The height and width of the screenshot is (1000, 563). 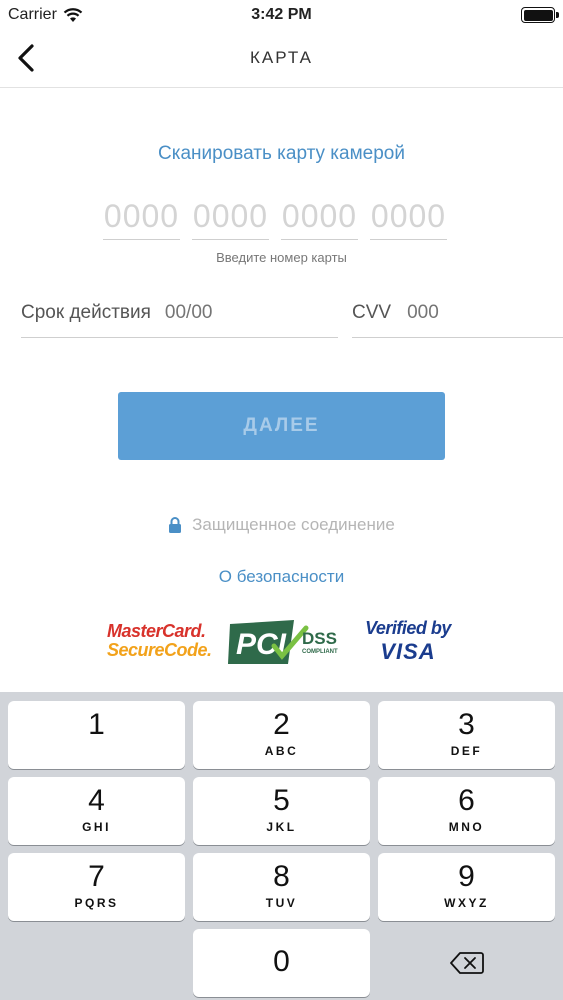 What do you see at coordinates (408, 628) in the screenshot?
I see `visa-logo-line1: Verified by` at bounding box center [408, 628].